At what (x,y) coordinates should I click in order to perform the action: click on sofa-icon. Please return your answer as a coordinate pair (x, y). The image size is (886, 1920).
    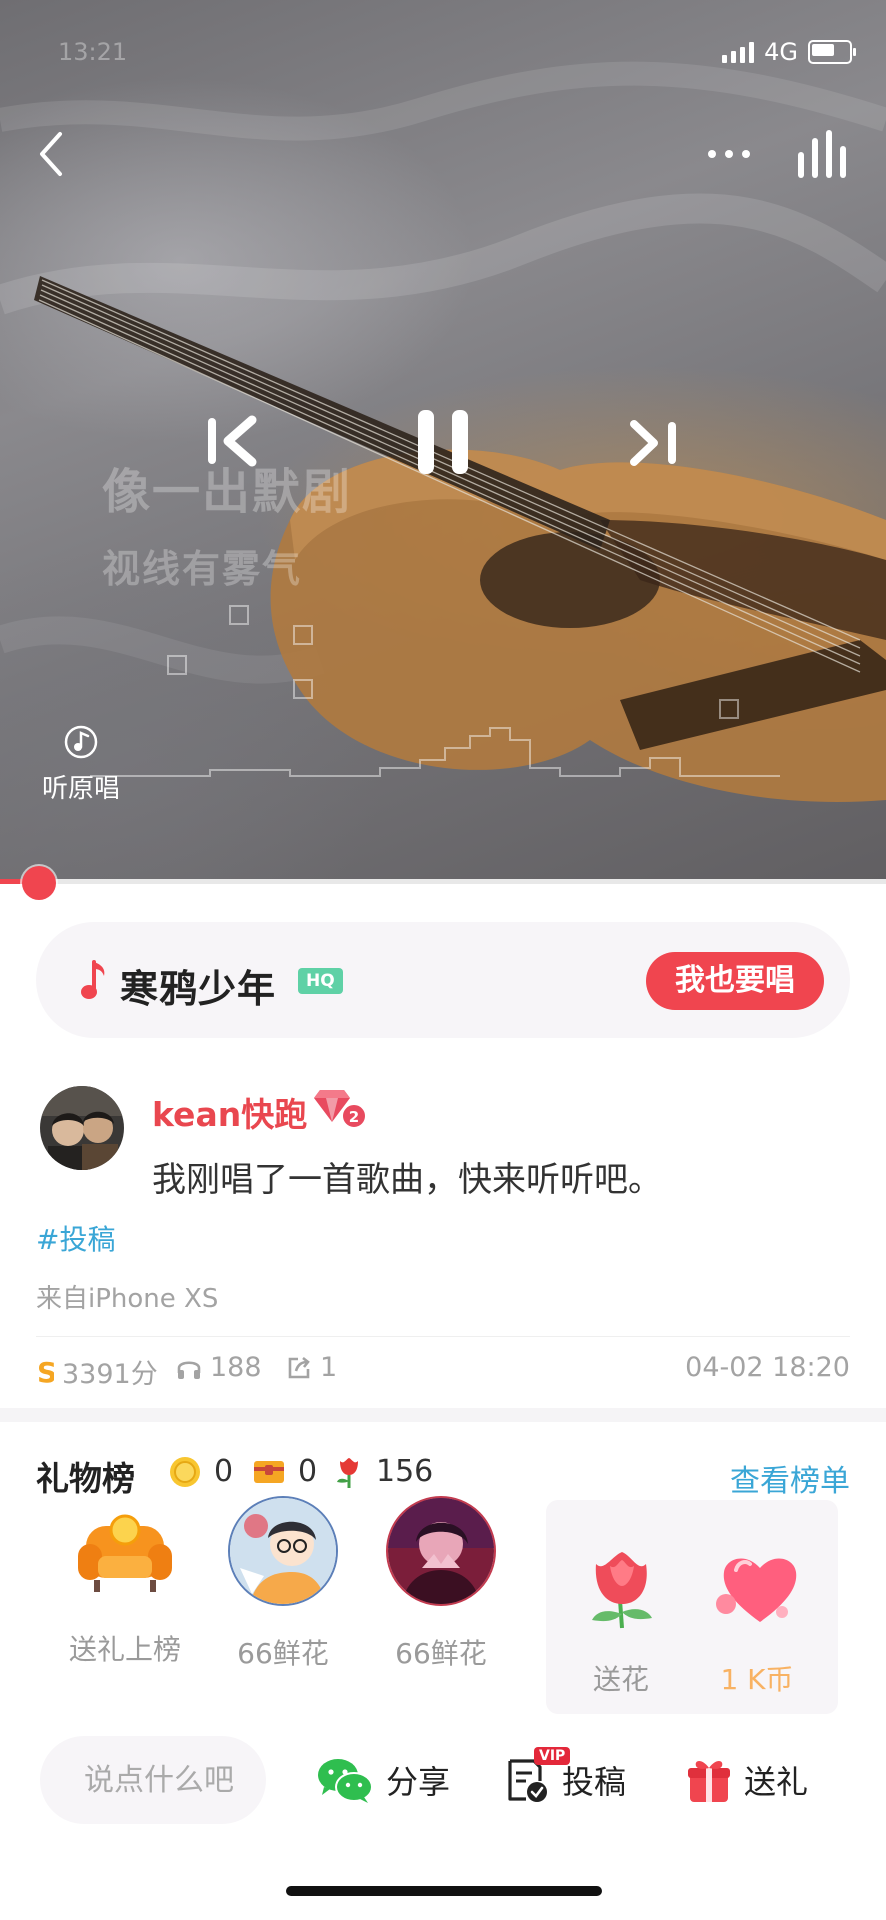
    Looking at the image, I should click on (125, 1549).